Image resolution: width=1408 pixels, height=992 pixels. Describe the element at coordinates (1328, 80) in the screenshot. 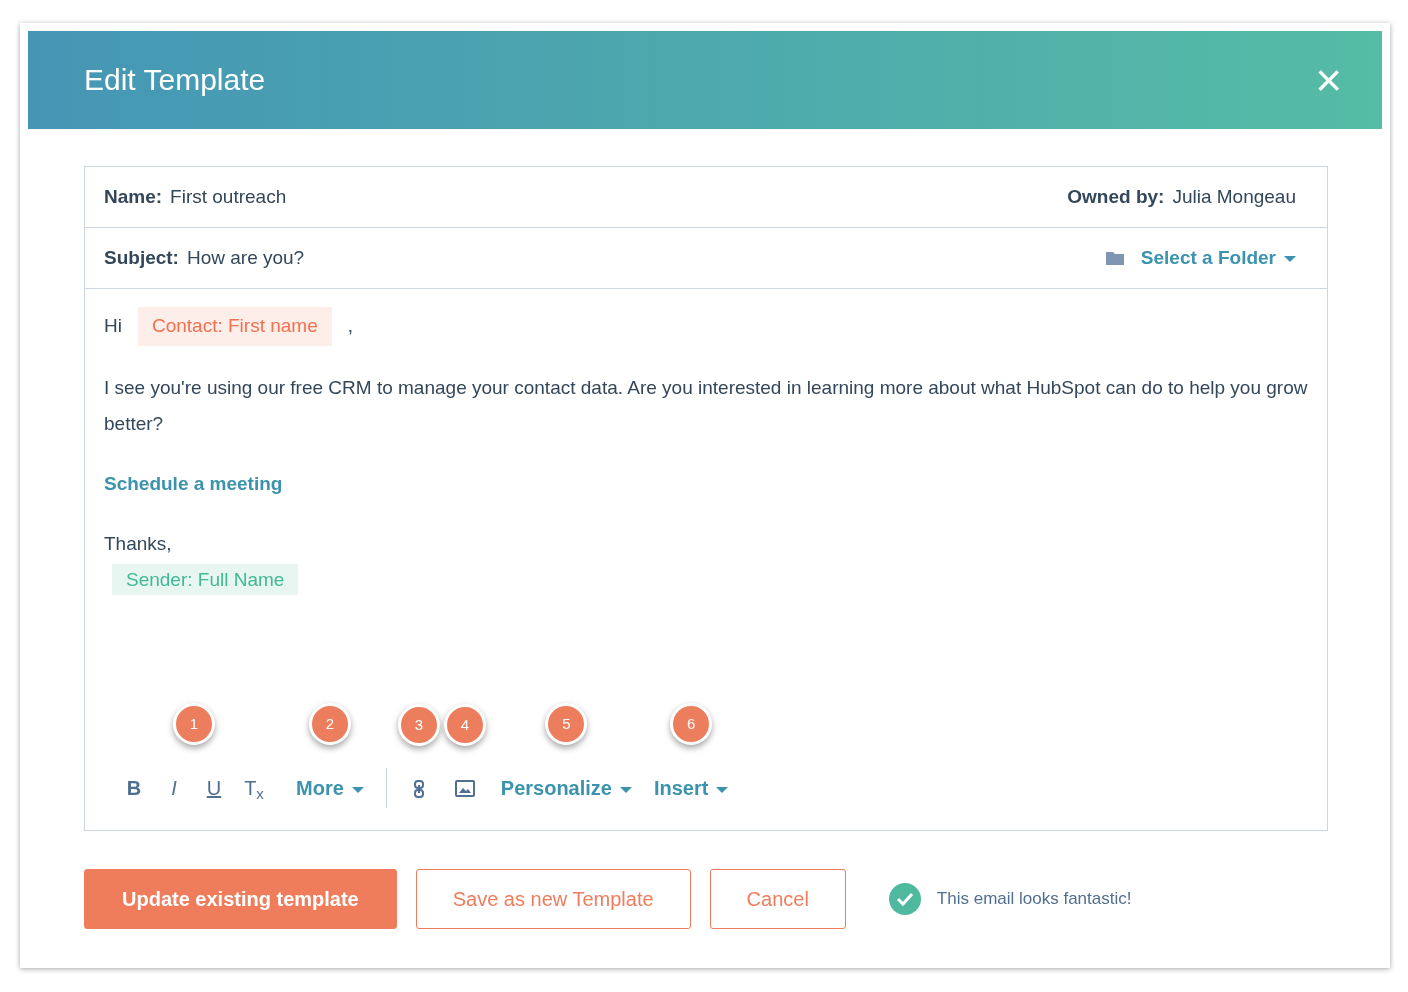

I see `close-button: ×` at that location.